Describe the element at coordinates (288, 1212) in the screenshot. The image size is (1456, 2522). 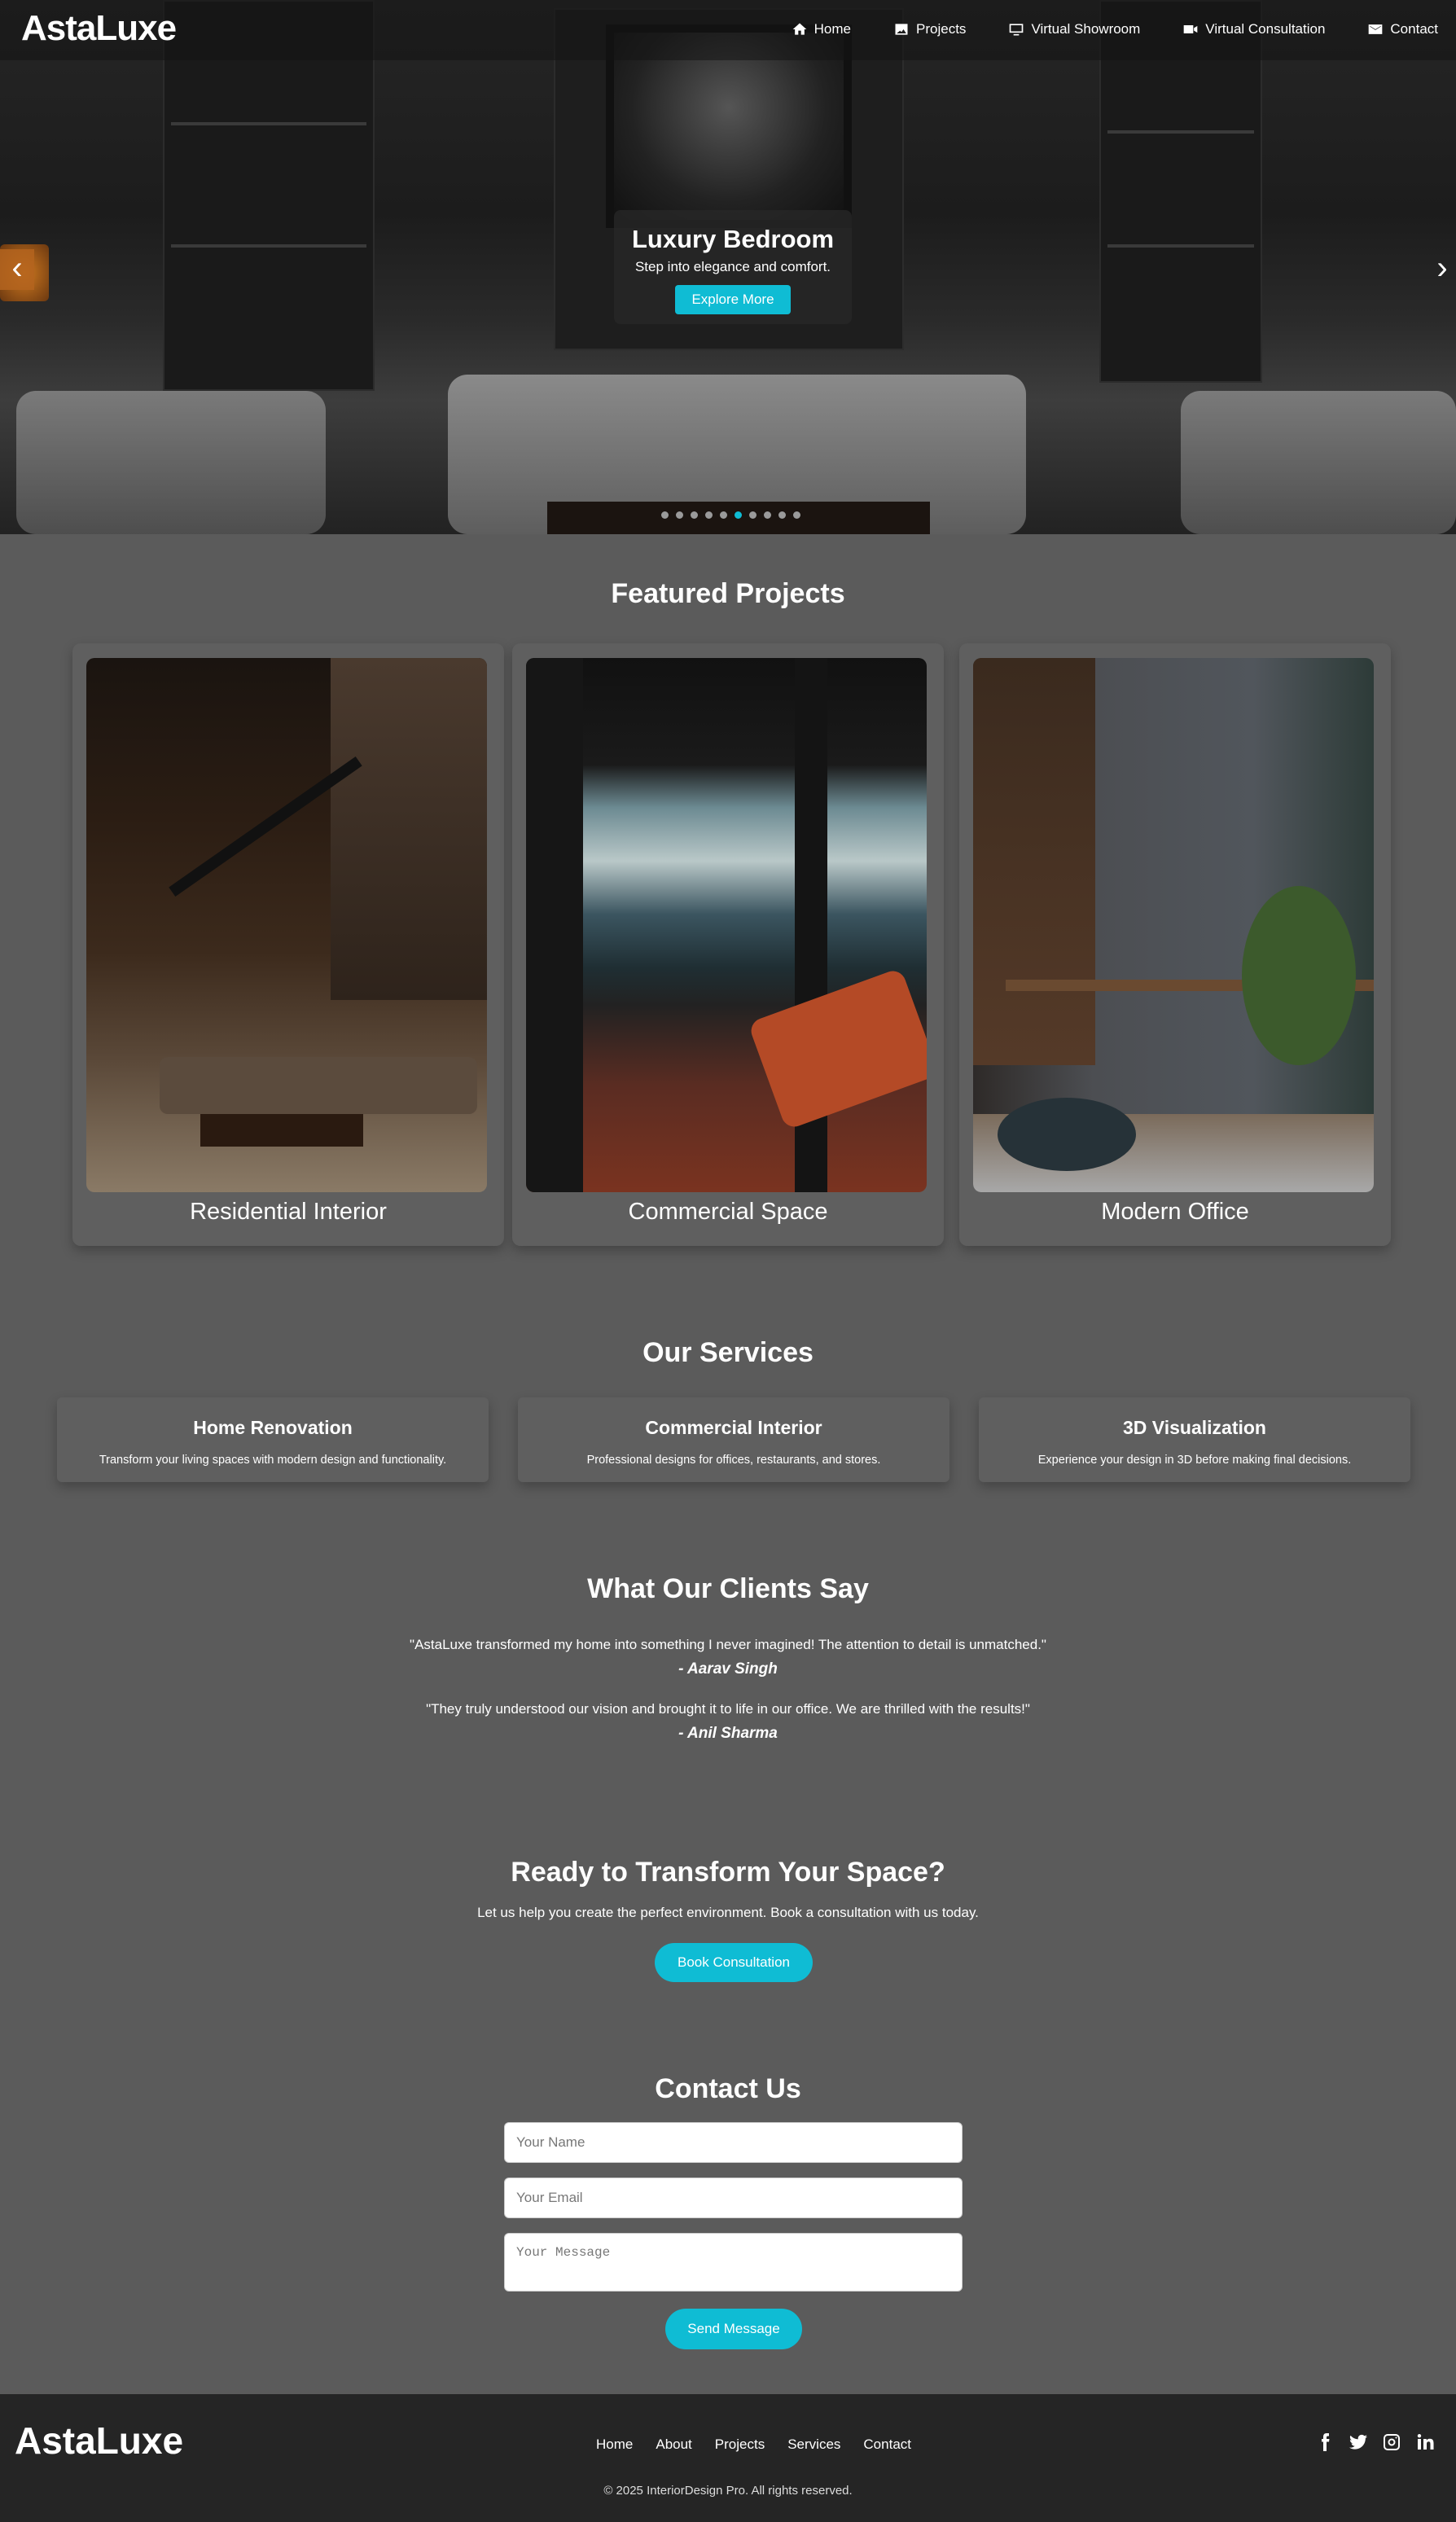
I see `project-caption: Residential Interior` at that location.